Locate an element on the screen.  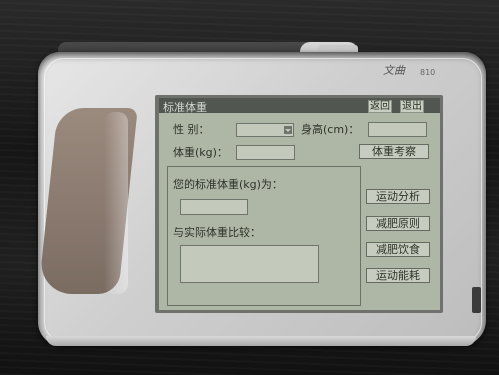
weight-loss-principles-button: 减肥原则 is located at coordinates (398, 223).